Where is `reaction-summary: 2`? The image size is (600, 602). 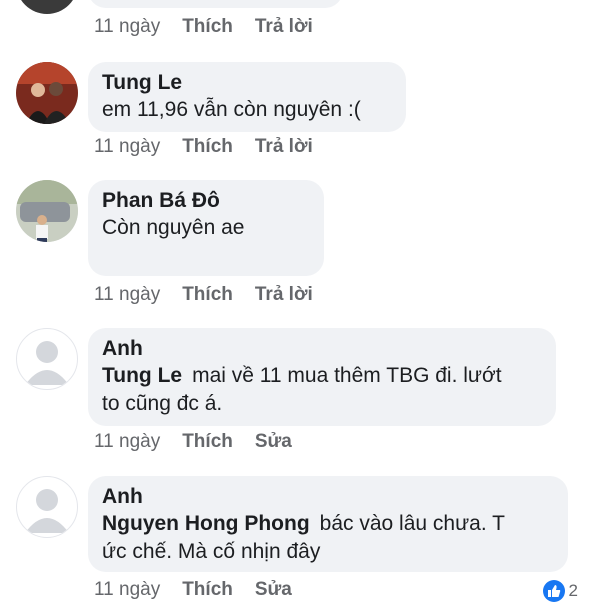 reaction-summary: 2 is located at coordinates (560, 591).